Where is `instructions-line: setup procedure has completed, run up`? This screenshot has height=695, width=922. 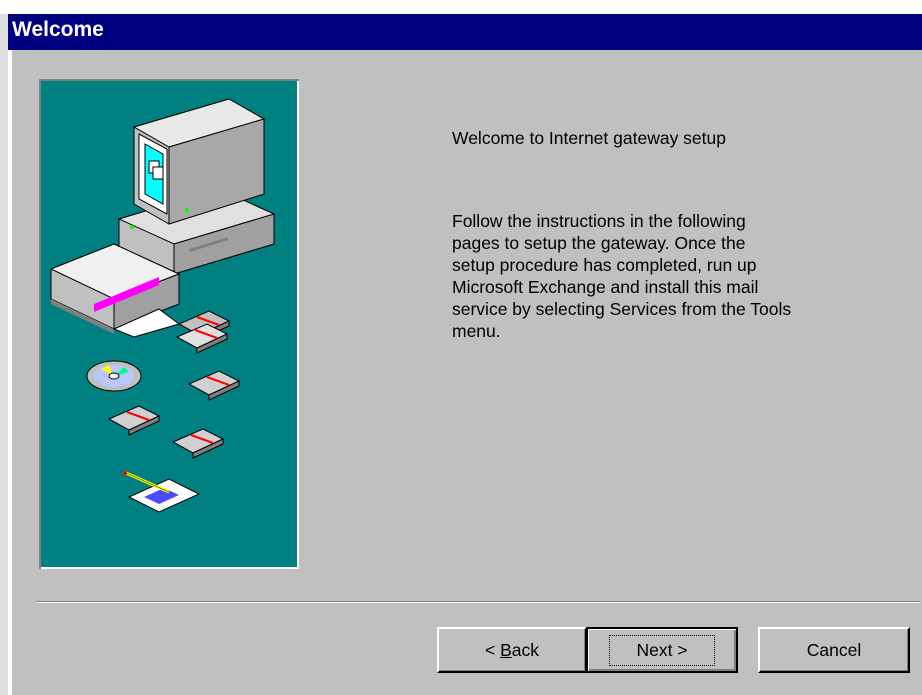
instructions-line: setup procedure has completed, run up is located at coordinates (604, 265).